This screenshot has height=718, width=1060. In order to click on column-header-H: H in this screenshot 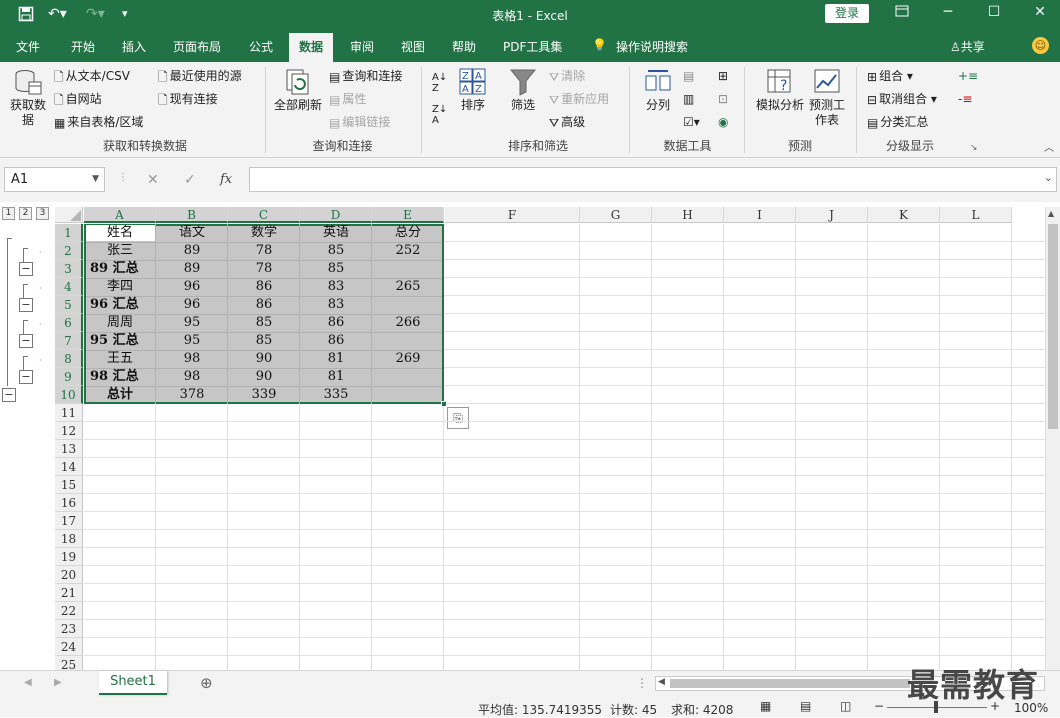, I will do `click(688, 215)`.